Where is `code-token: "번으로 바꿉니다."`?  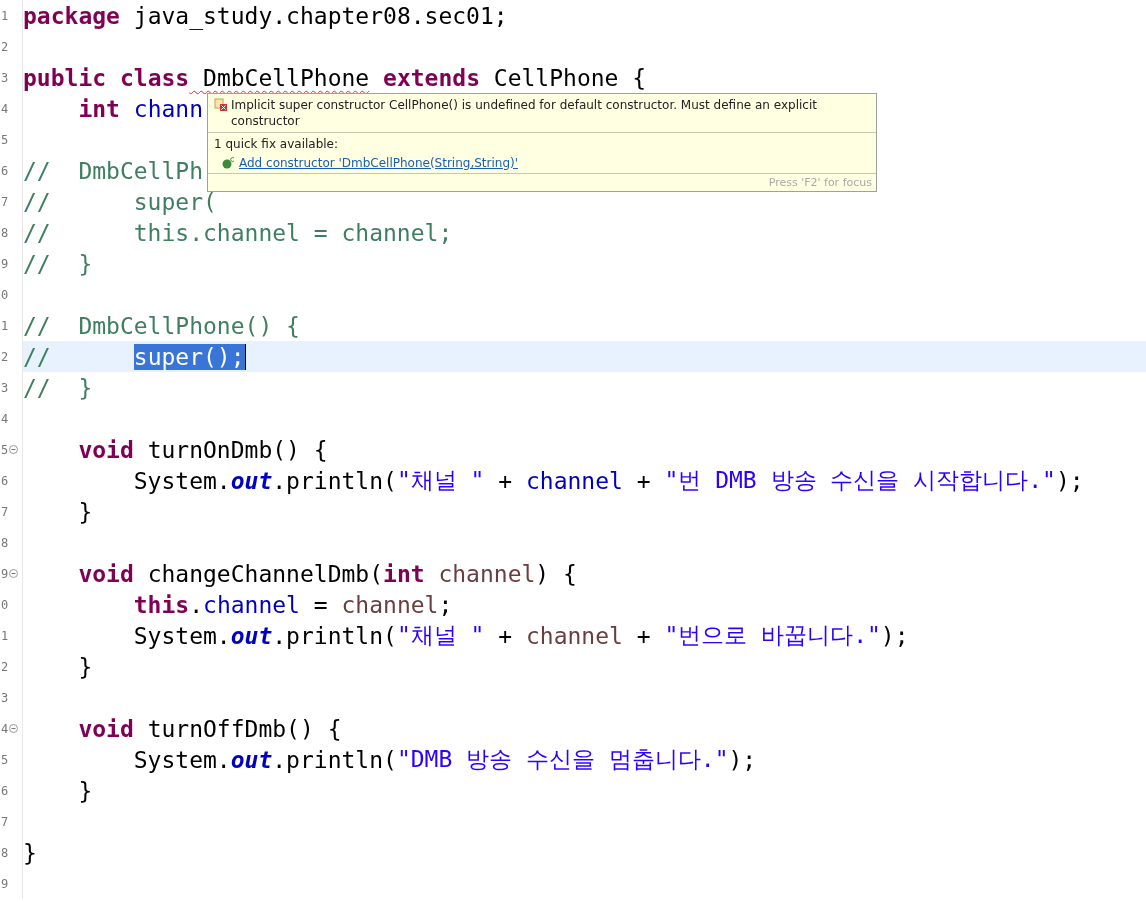
code-token: "번으로 바꿉니다." is located at coordinates (772, 635).